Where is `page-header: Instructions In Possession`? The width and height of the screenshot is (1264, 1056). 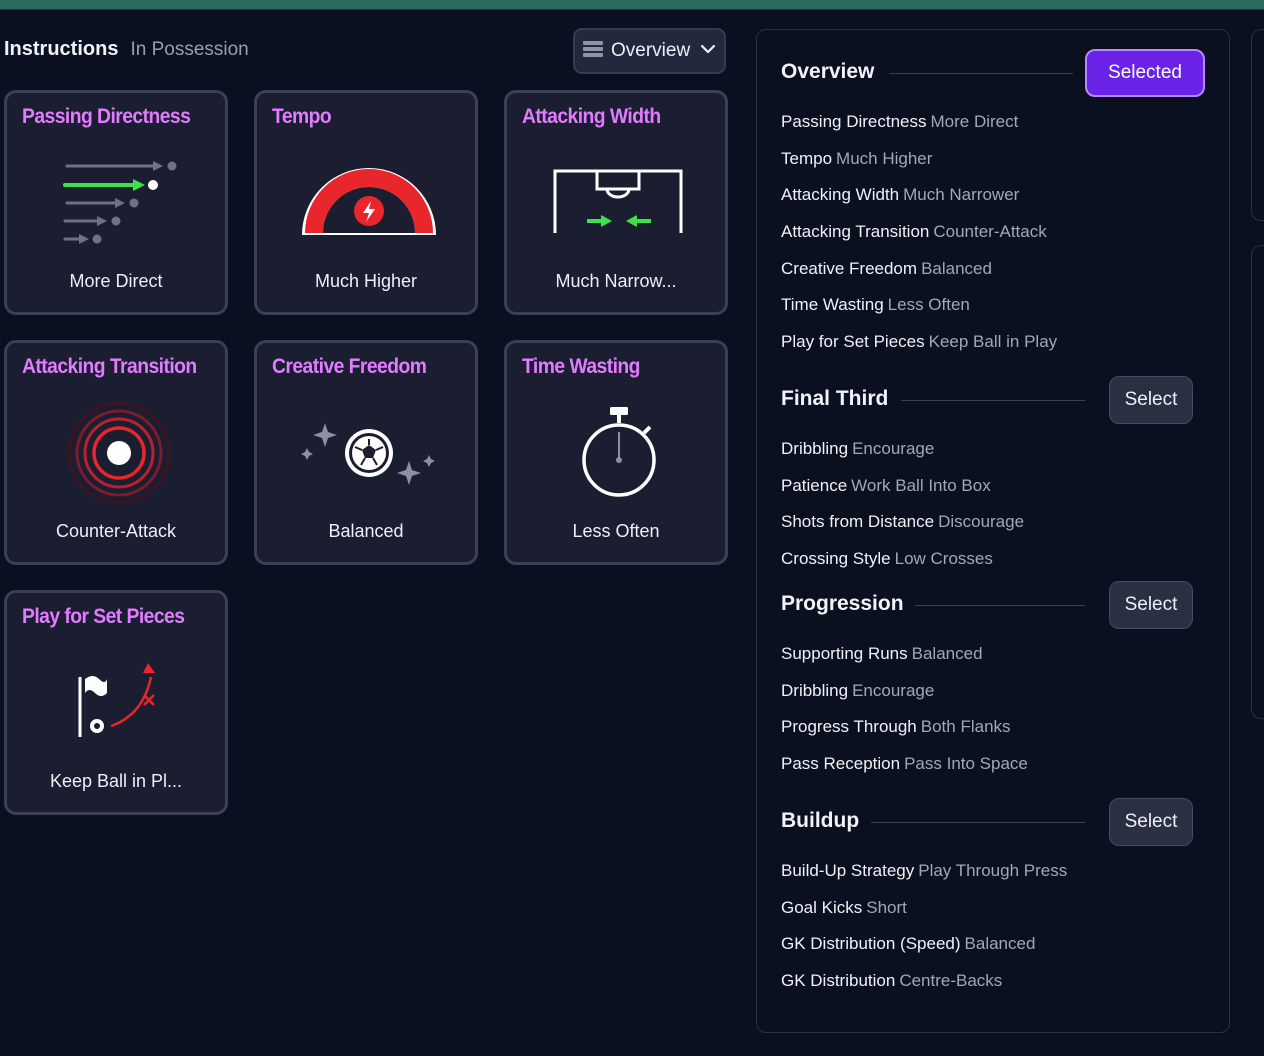
page-header: Instructions In Possession is located at coordinates (126, 52).